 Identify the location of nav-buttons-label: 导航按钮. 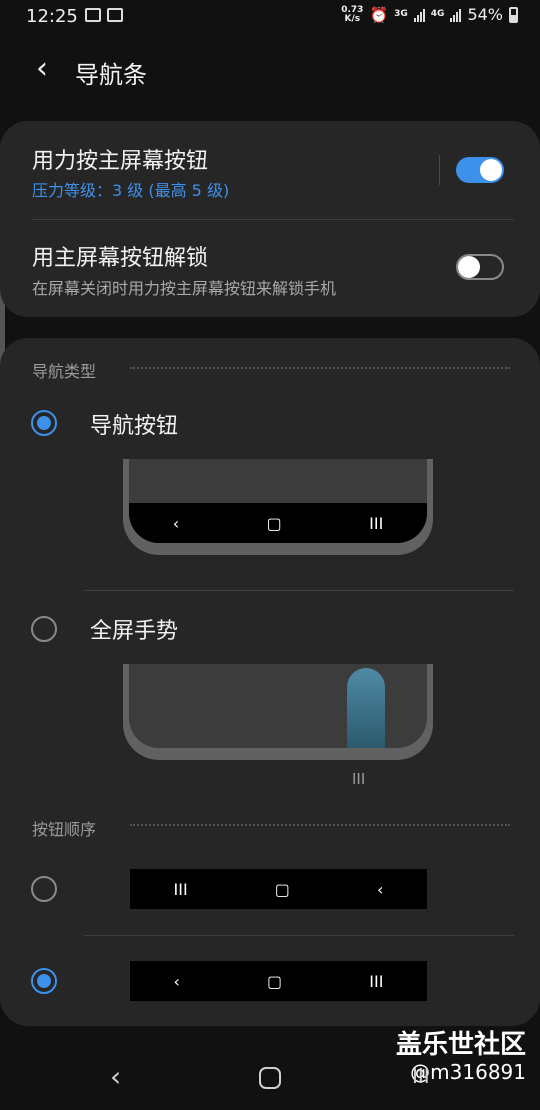
(134, 426).